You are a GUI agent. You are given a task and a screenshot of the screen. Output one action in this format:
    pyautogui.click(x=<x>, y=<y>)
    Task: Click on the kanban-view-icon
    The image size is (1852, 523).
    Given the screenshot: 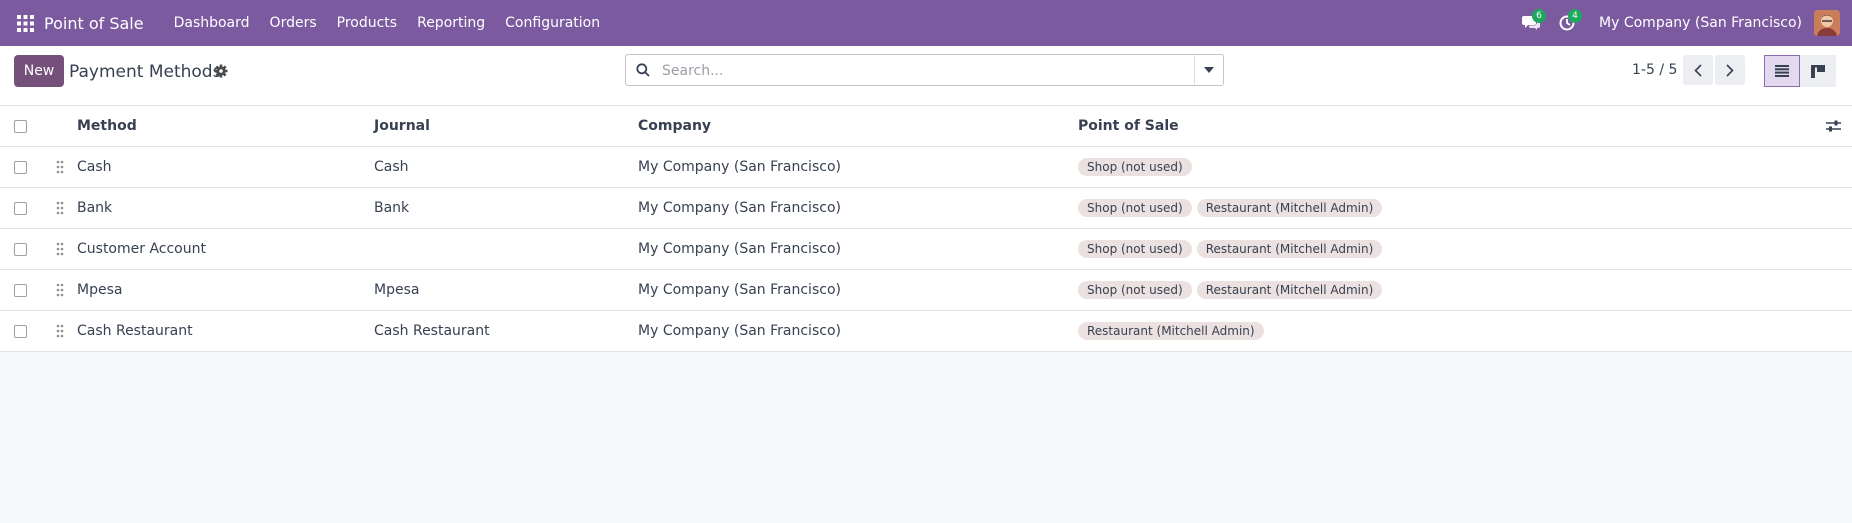 What is the action you would take?
    pyautogui.click(x=1818, y=71)
    